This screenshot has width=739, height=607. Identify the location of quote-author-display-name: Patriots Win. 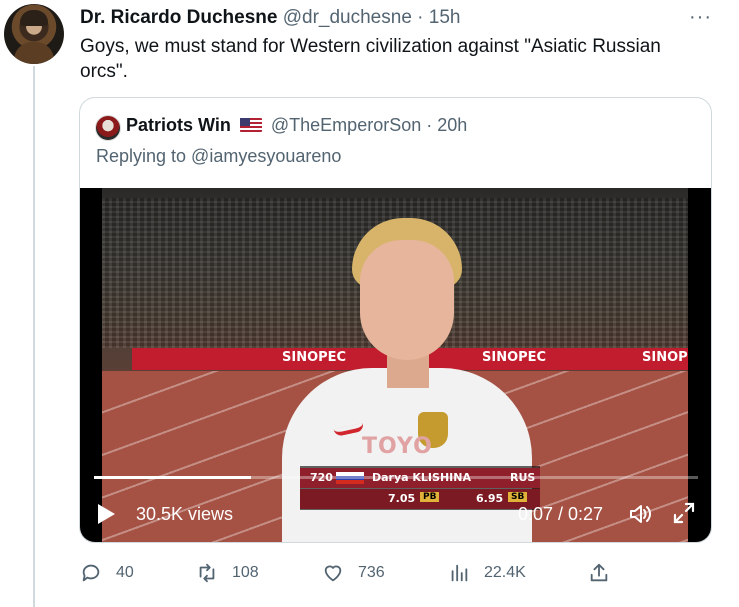
(178, 125).